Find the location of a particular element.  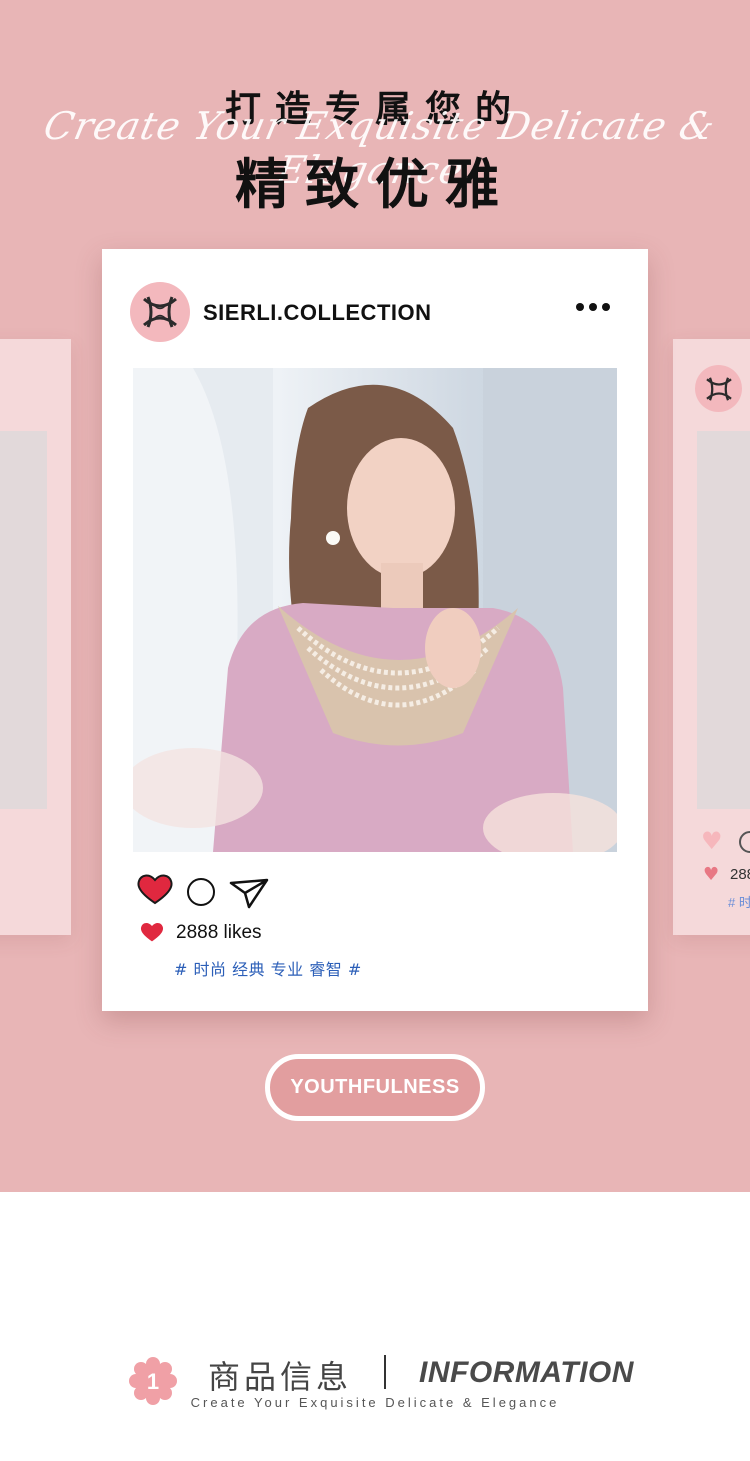

account-name: SIERLI.COLLECTION is located at coordinates (317, 313).